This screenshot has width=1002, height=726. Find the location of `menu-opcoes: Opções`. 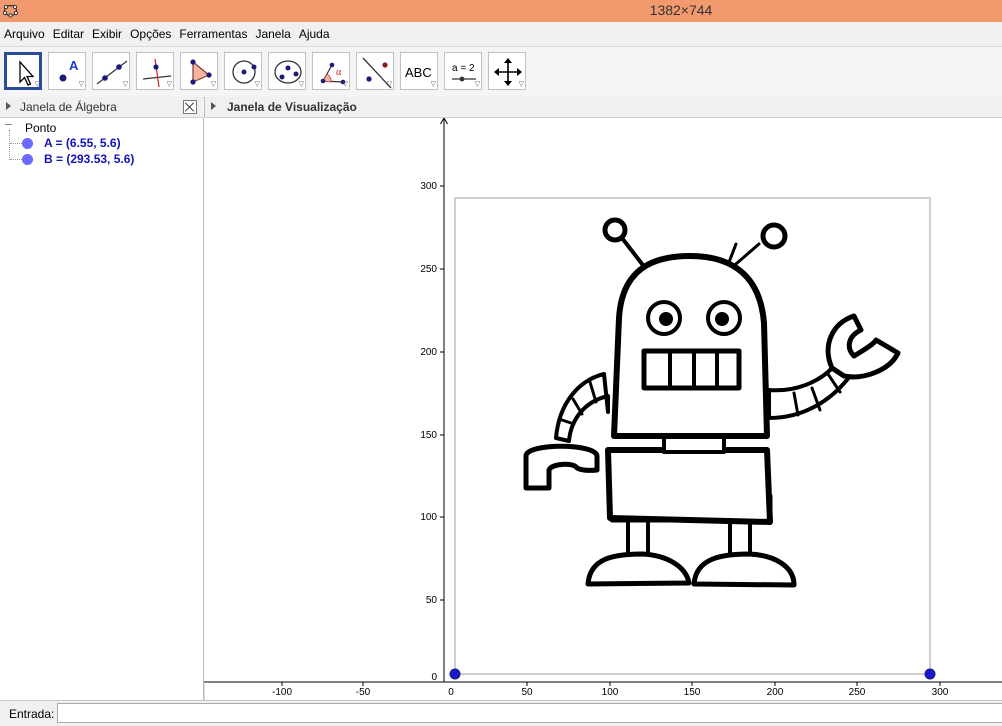

menu-opcoes: Opções is located at coordinates (150, 31).